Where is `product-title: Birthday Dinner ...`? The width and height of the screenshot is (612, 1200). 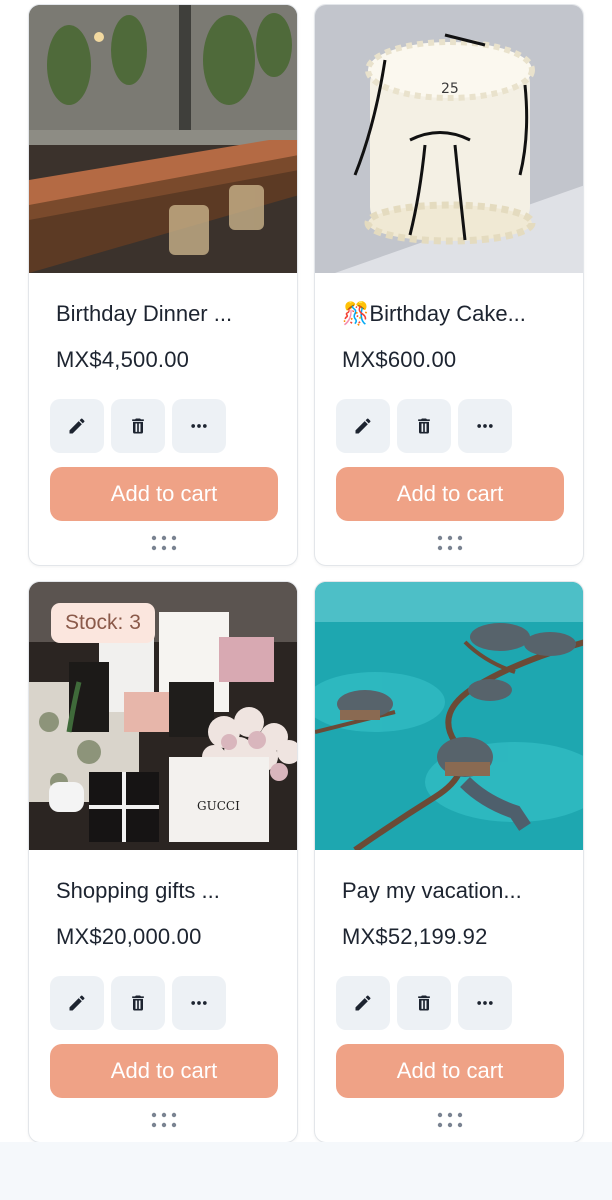 product-title: Birthday Dinner ... is located at coordinates (144, 313).